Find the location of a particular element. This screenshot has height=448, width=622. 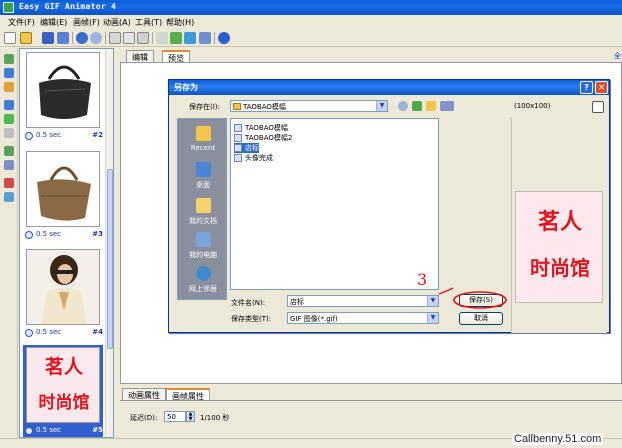

save-in-label: 保存在(I): is located at coordinates (204, 107).